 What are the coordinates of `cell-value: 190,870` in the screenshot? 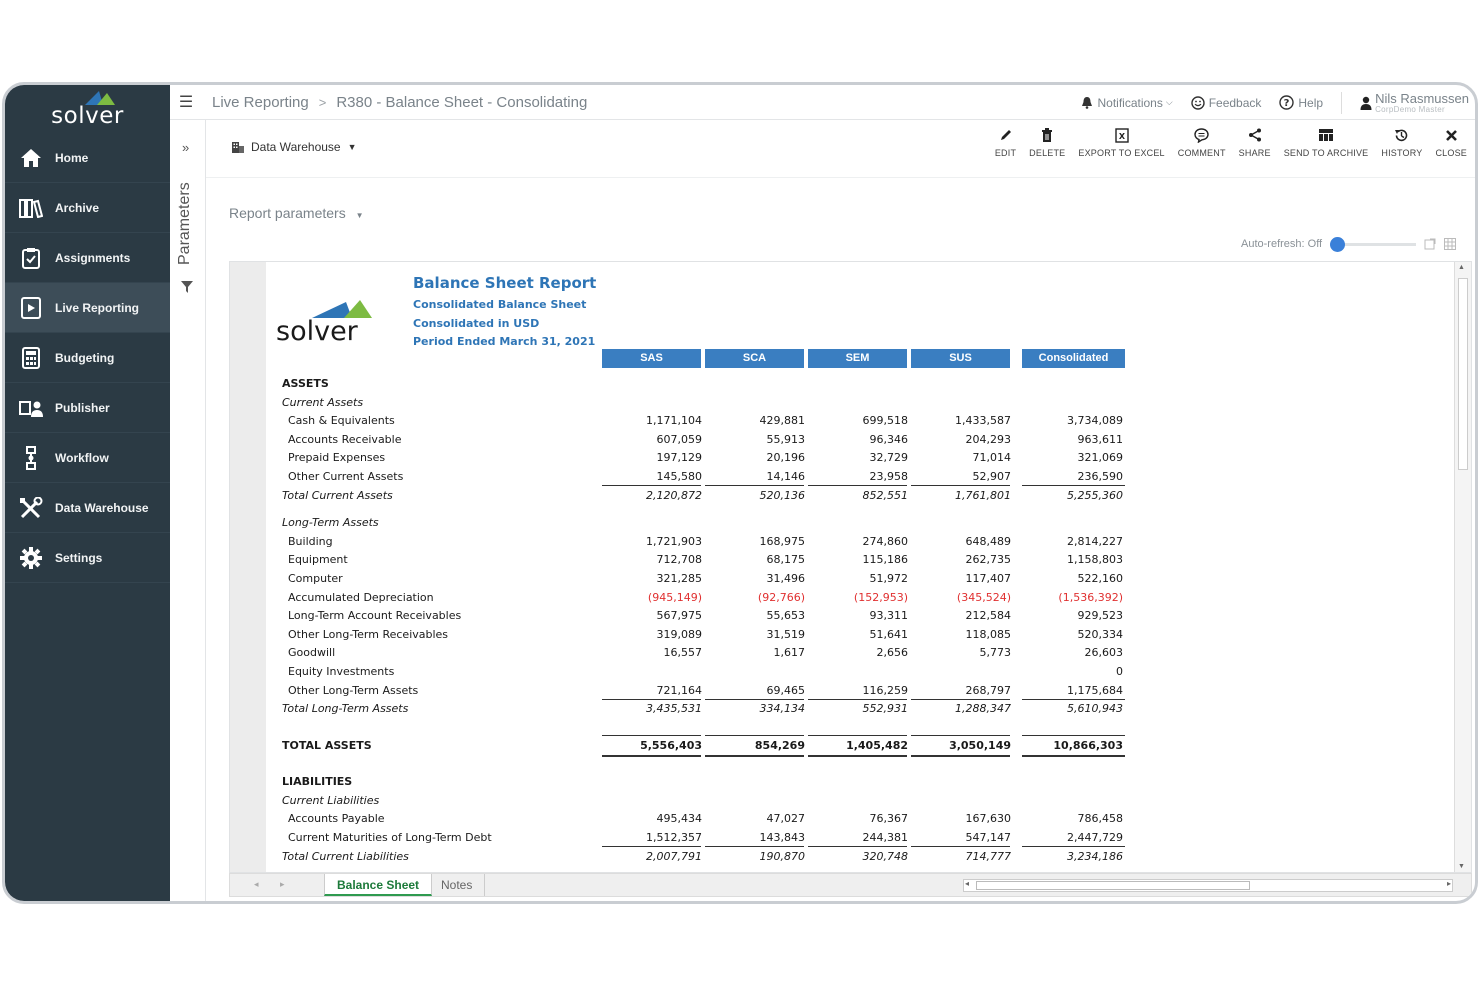 It's located at (783, 856).